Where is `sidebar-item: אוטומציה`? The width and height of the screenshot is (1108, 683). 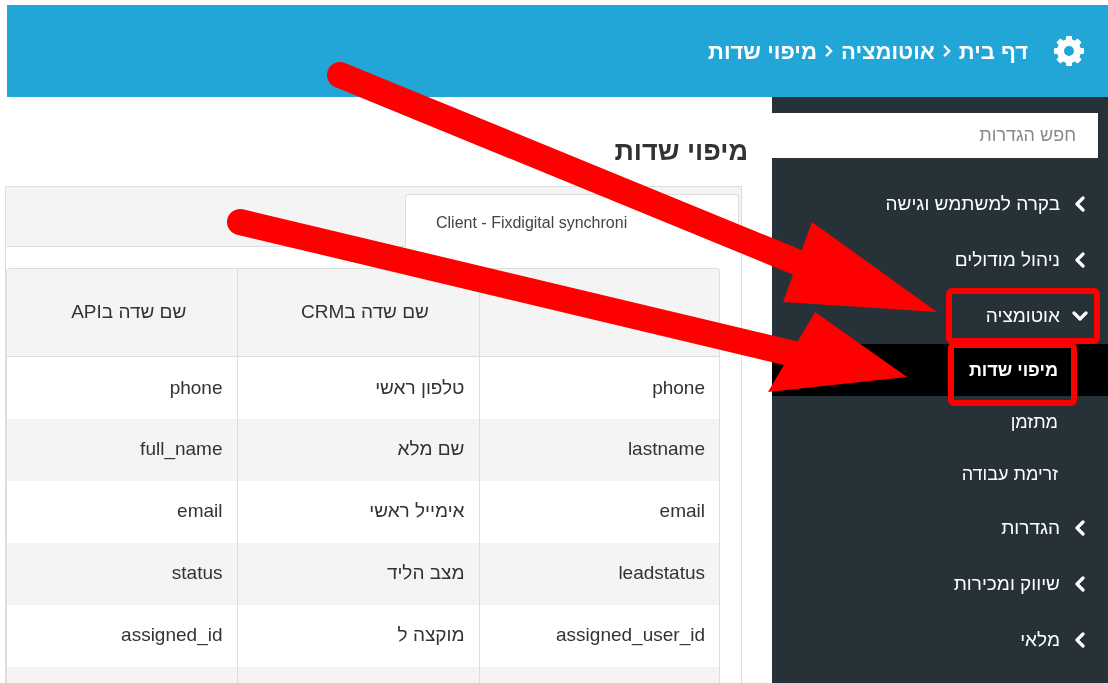 sidebar-item: אוטומציה is located at coordinates (1036, 316).